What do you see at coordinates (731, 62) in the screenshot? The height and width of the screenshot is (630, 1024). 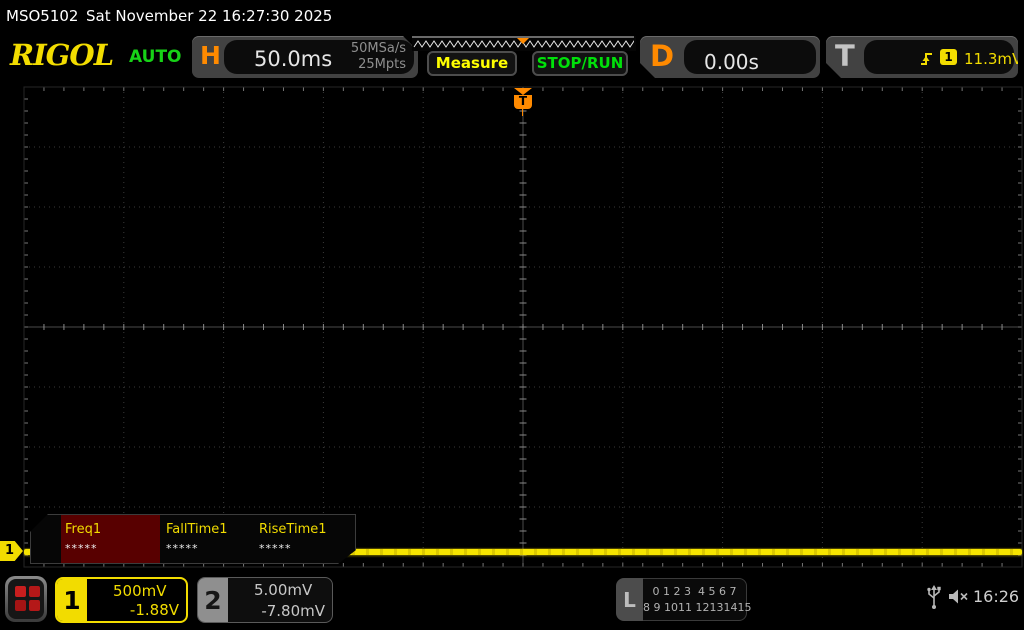 I see `delay-value: 0.00s` at bounding box center [731, 62].